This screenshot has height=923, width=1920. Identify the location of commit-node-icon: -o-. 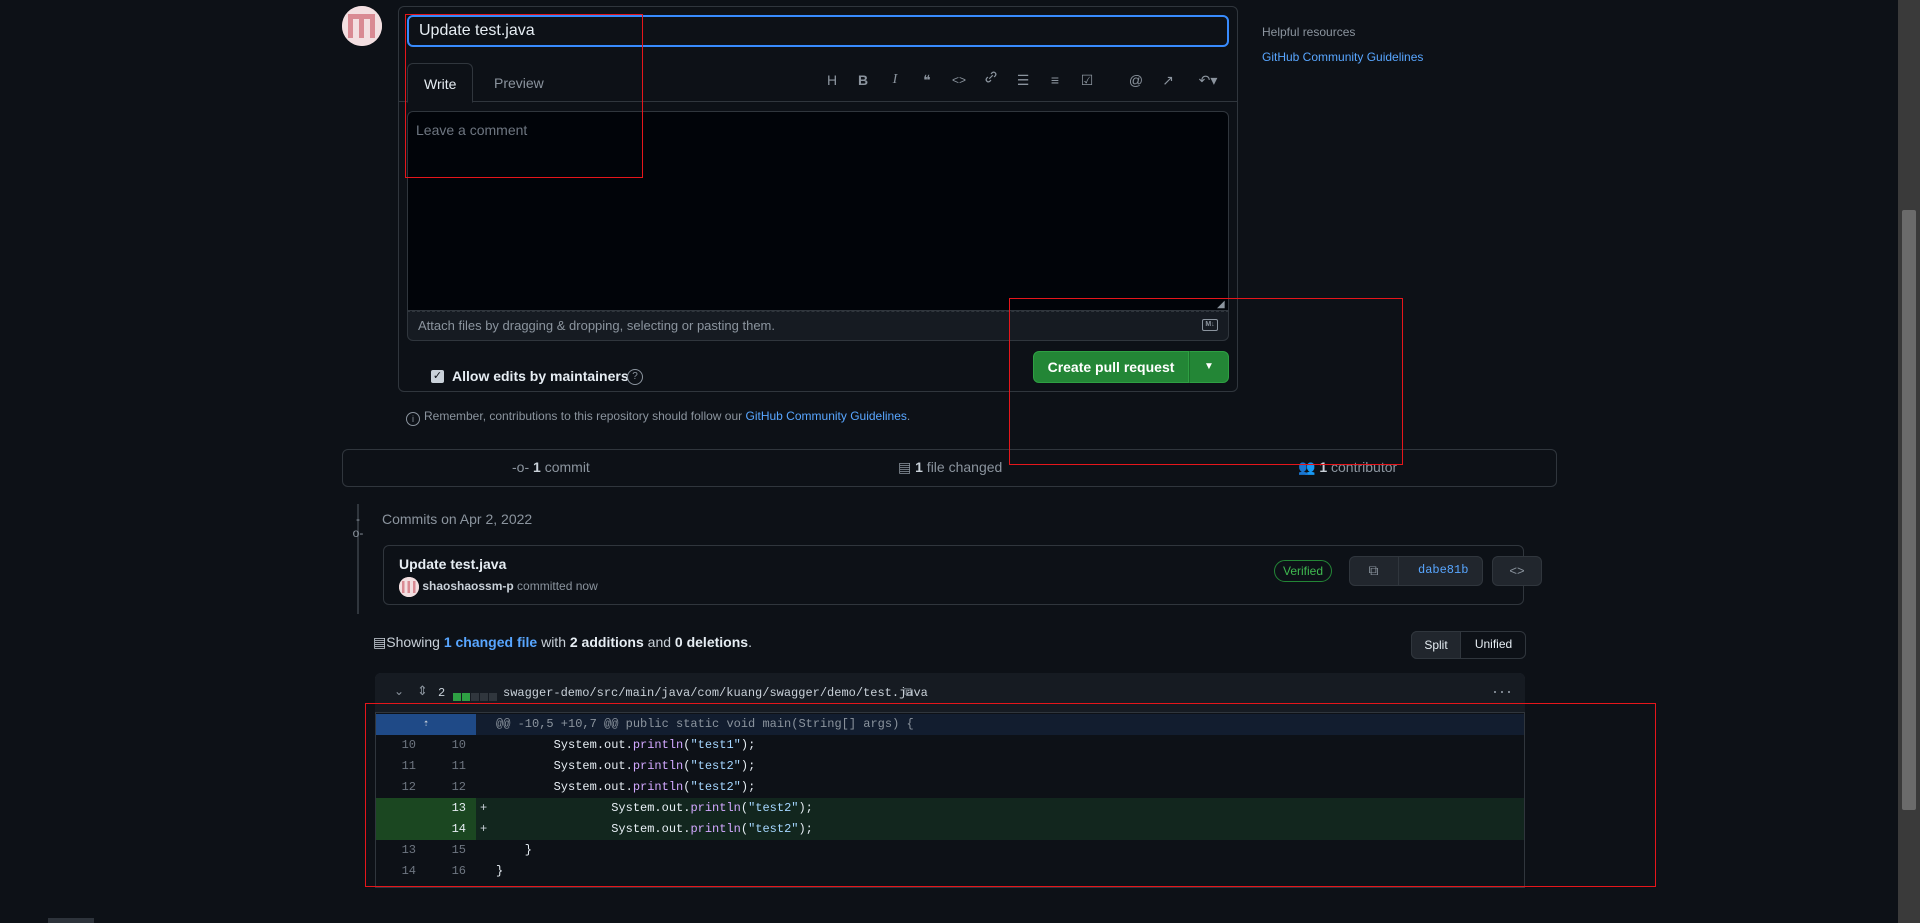
(358, 526).